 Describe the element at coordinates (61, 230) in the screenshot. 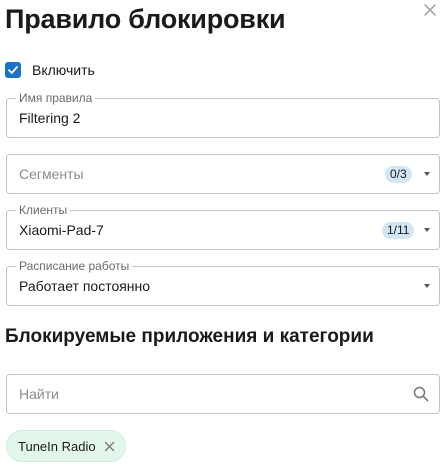

I see `clients-value: Xiaomi-Pad-7` at that location.